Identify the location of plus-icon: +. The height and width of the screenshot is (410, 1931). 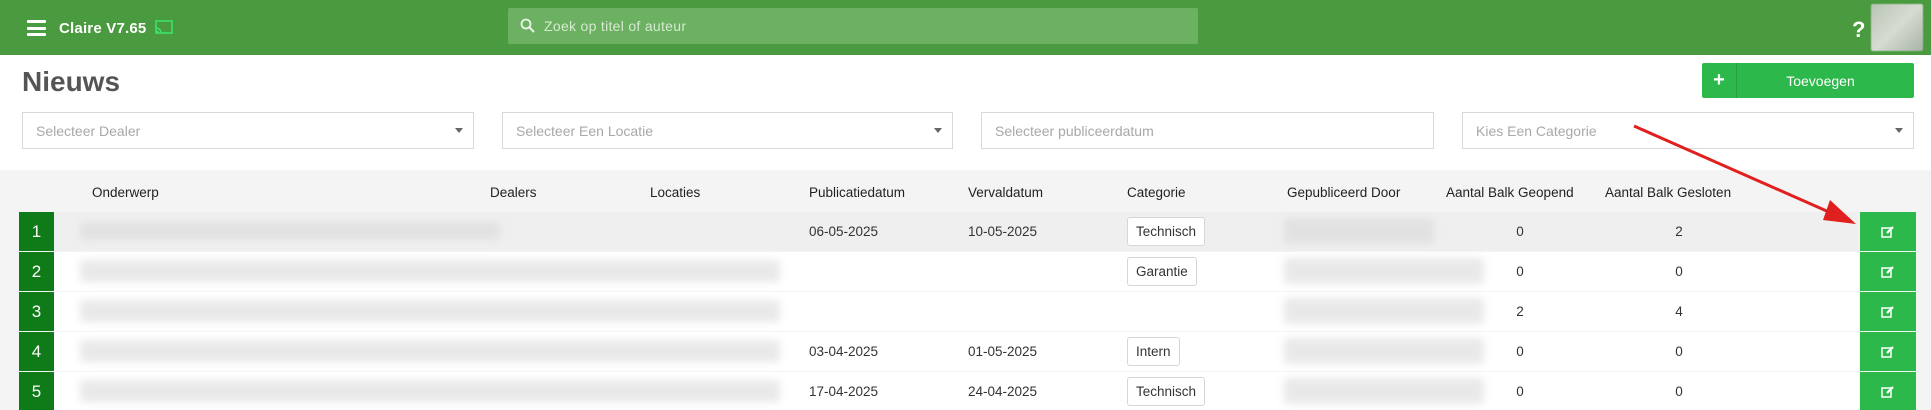
(1719, 80).